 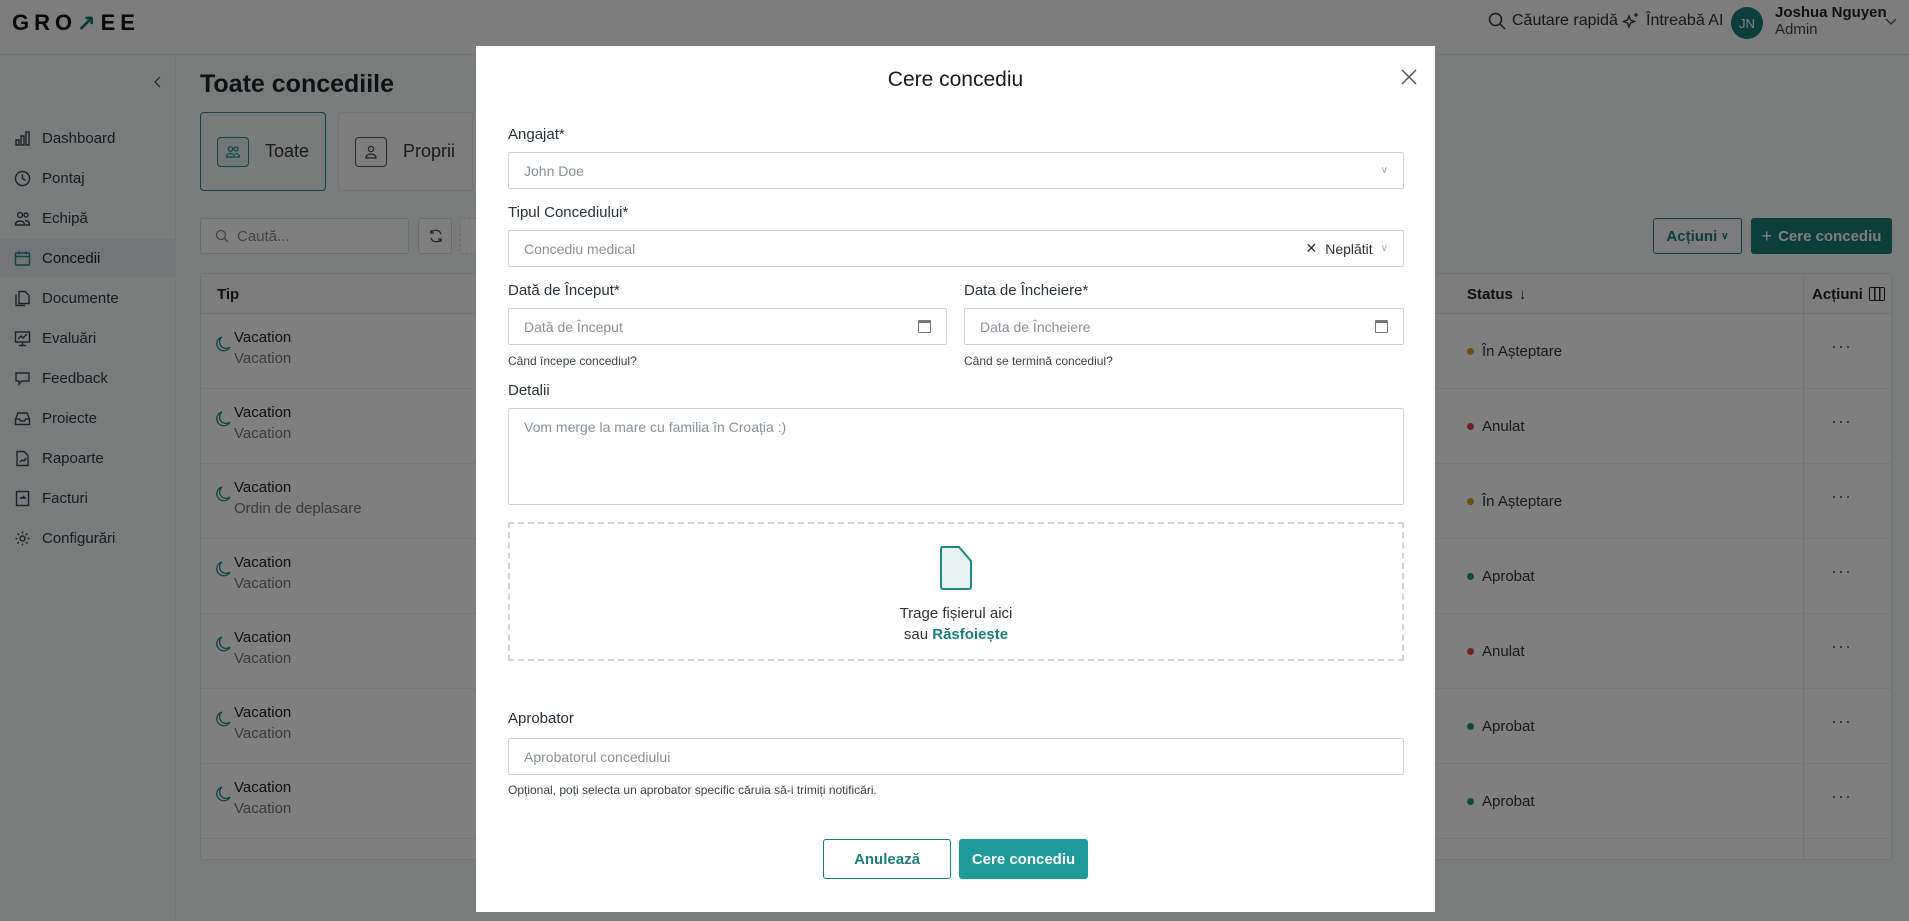 What do you see at coordinates (529, 390) in the screenshot?
I see `details-label: Detalii` at bounding box center [529, 390].